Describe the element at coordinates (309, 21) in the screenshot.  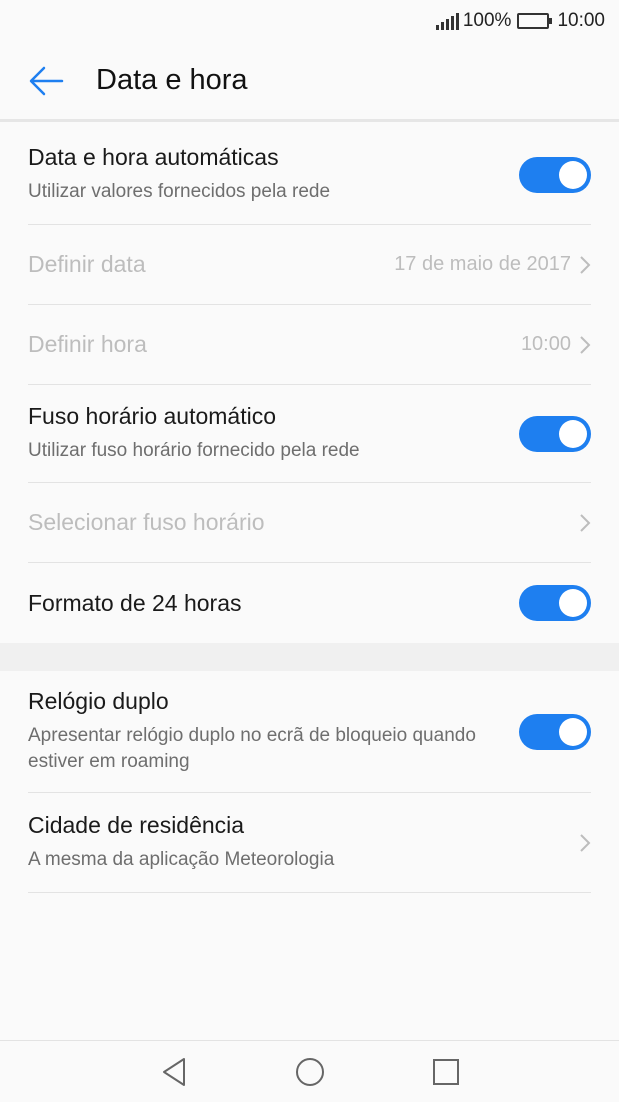
I see `status-bar: 100% 10:00` at that location.